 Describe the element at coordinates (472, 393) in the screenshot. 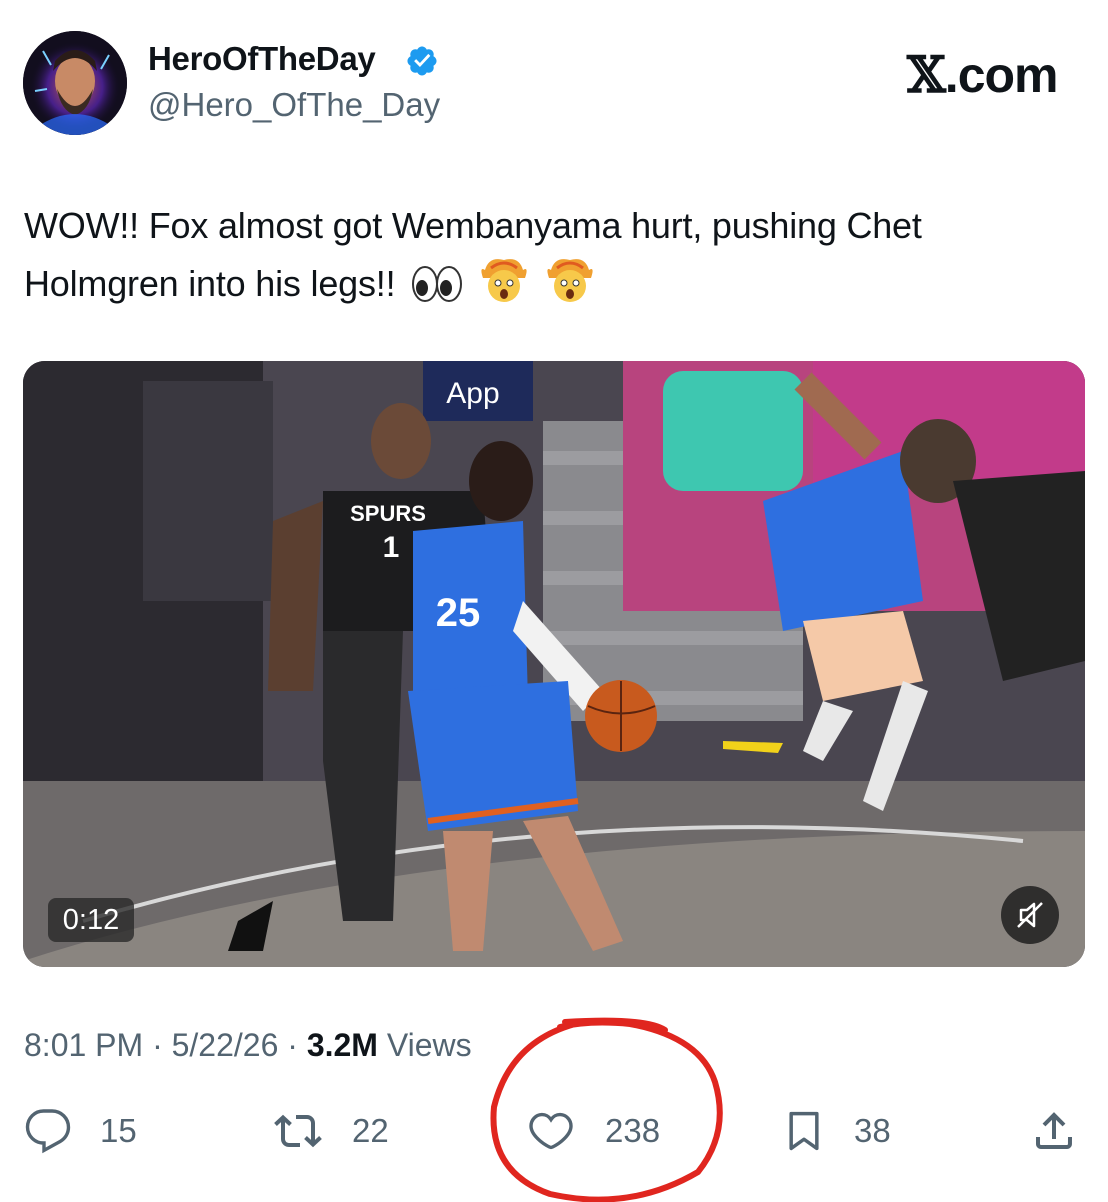

I see `banner-text: App` at that location.